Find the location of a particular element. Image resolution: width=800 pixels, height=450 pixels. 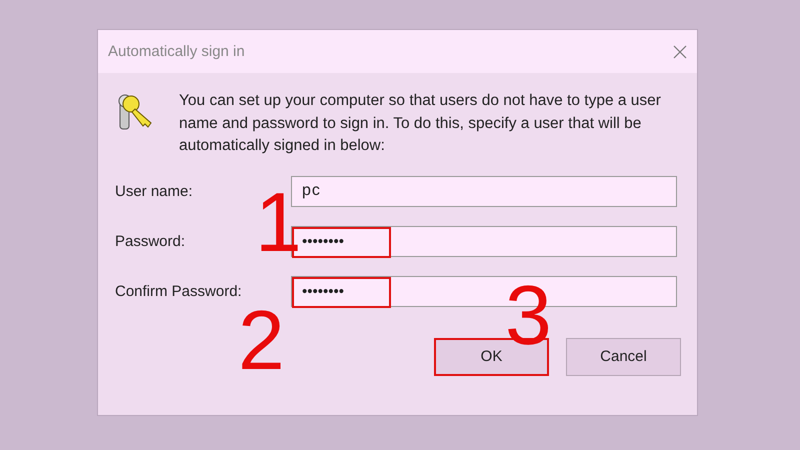

description: You can set up your computer so that users do not have to type a user name and password to sign in. To do this, specify a user that will be automatically signed in below: is located at coordinates (420, 123).